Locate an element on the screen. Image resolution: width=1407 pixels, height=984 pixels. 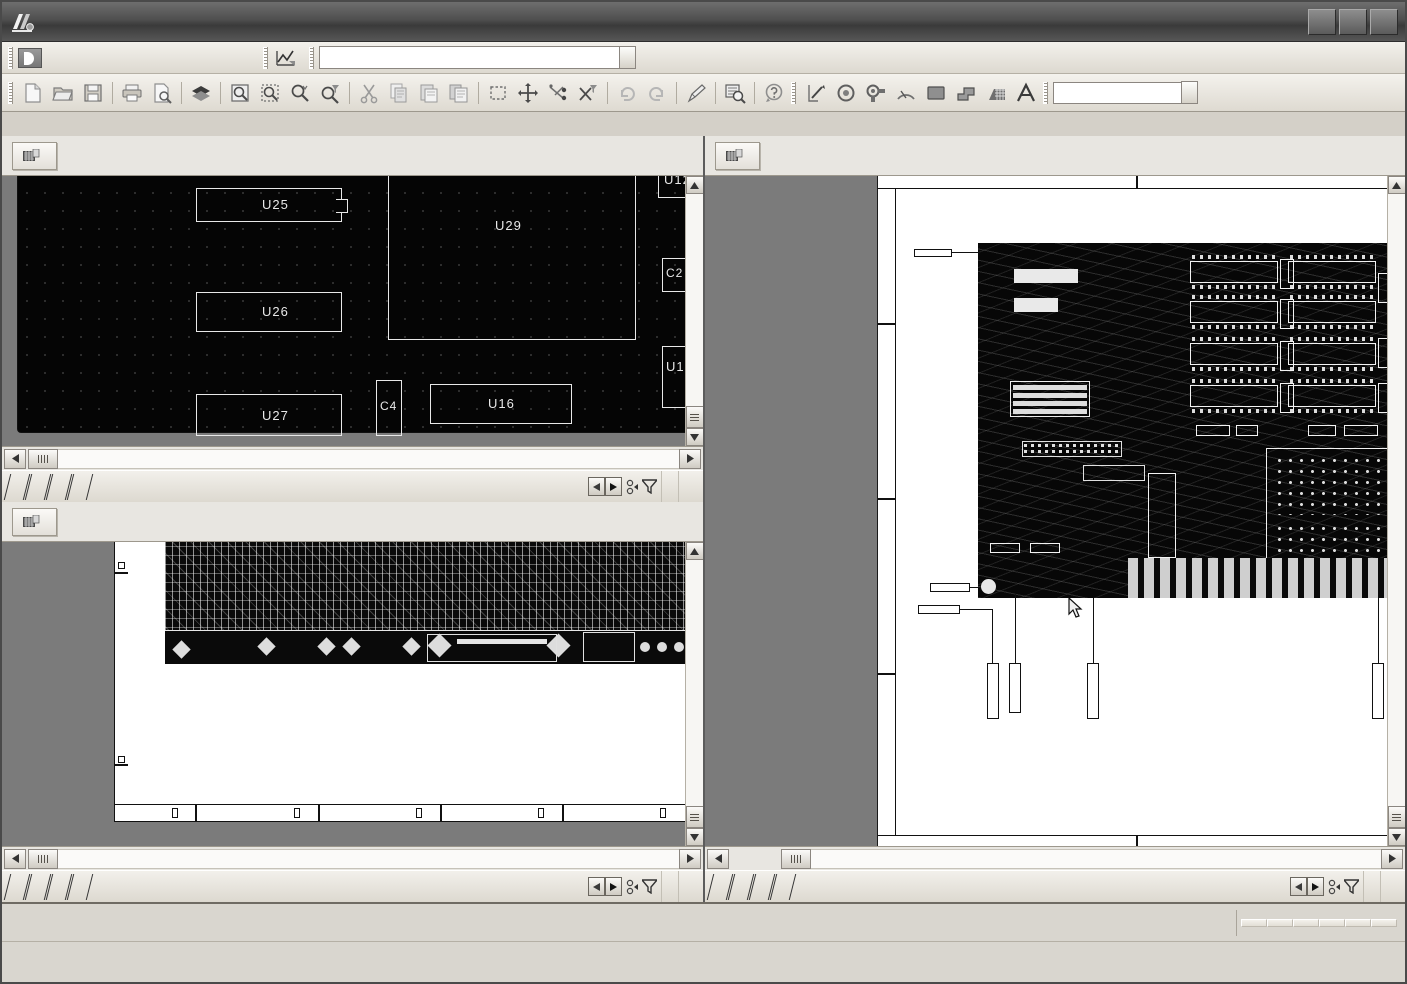
layers-icon is located at coordinates (201, 93).